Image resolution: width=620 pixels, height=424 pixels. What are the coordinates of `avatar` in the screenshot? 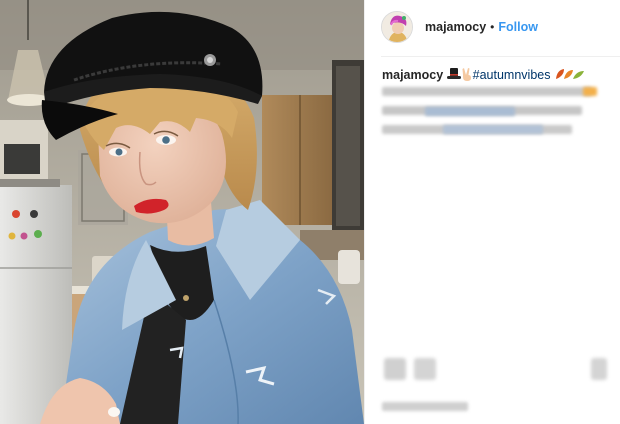 It's located at (397, 27).